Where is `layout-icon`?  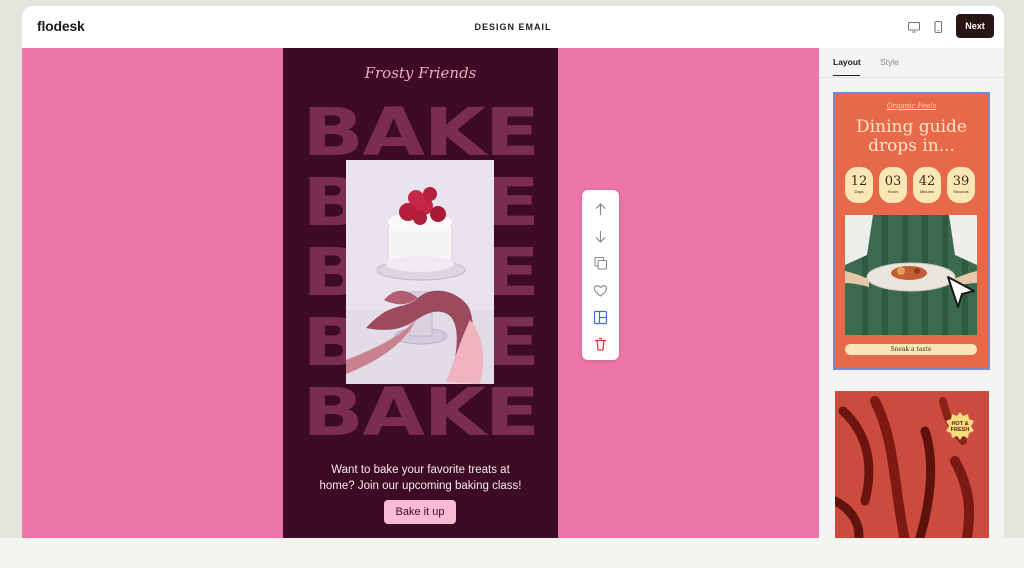
layout-icon is located at coordinates (600, 317).